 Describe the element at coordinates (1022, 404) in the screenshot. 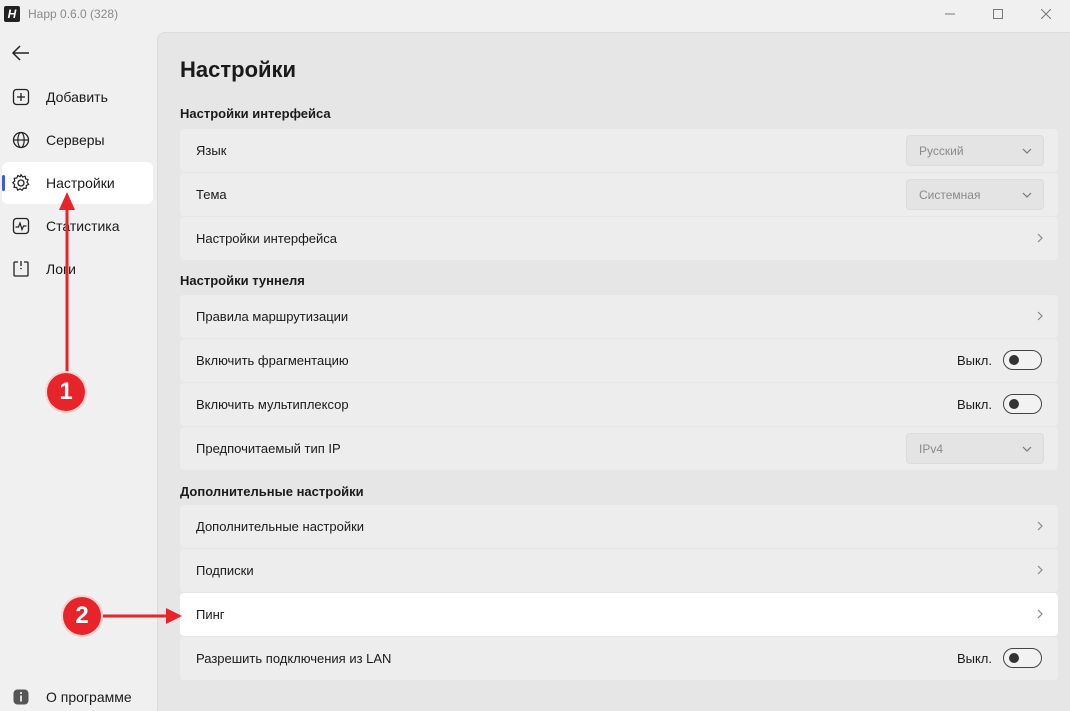

I see `multiplexer-toggle` at that location.